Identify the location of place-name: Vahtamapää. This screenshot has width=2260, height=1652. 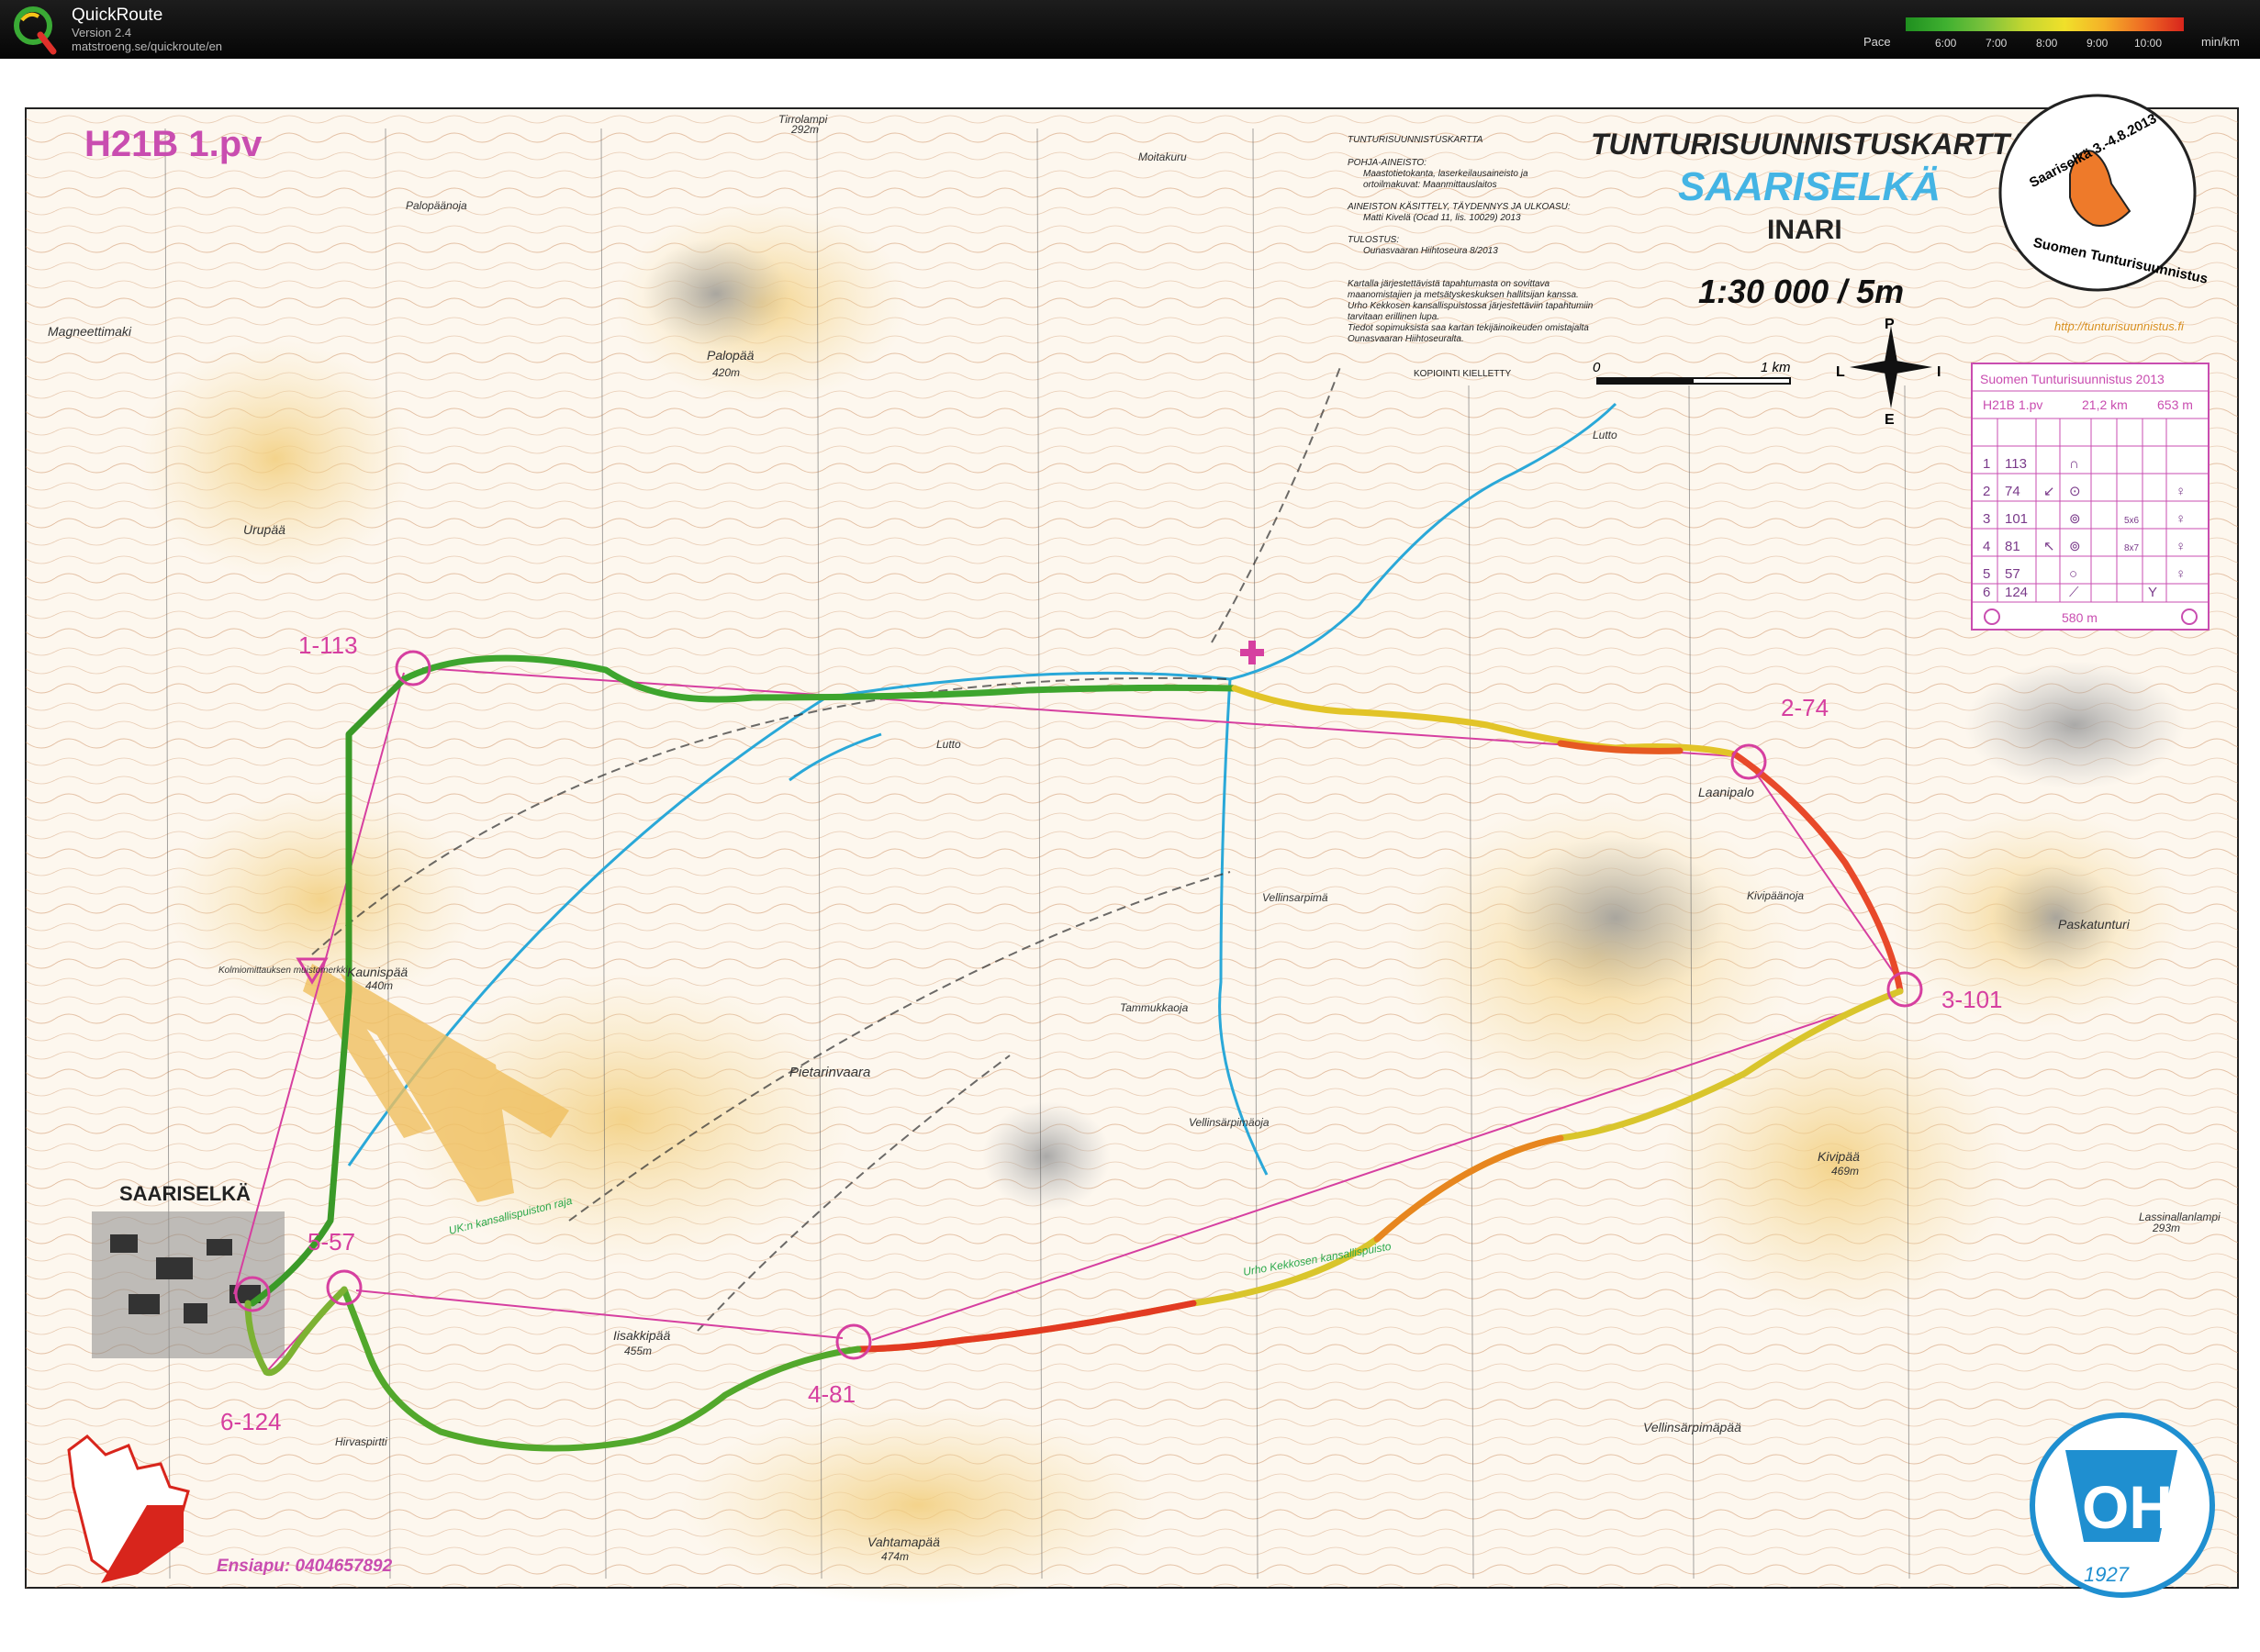
(903, 1542).